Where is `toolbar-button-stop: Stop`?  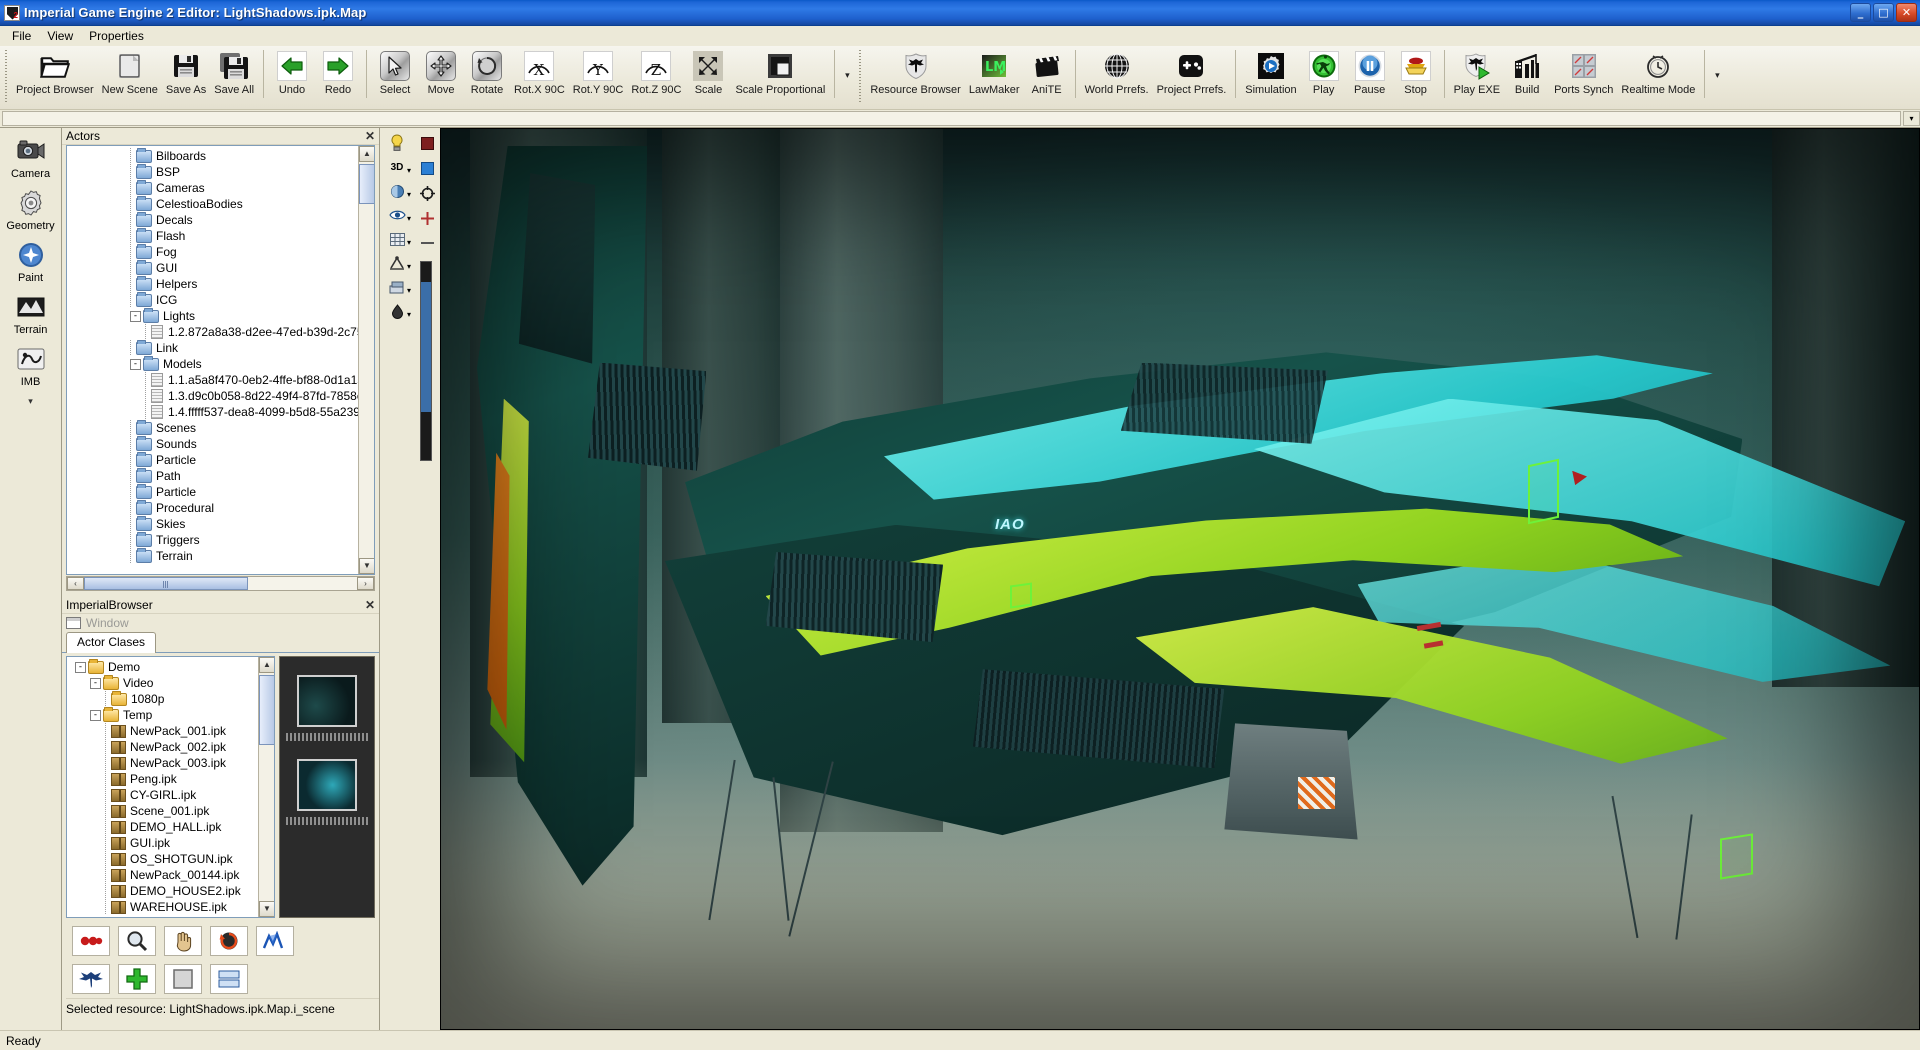
toolbar-button-stop: Stop is located at coordinates (1416, 76).